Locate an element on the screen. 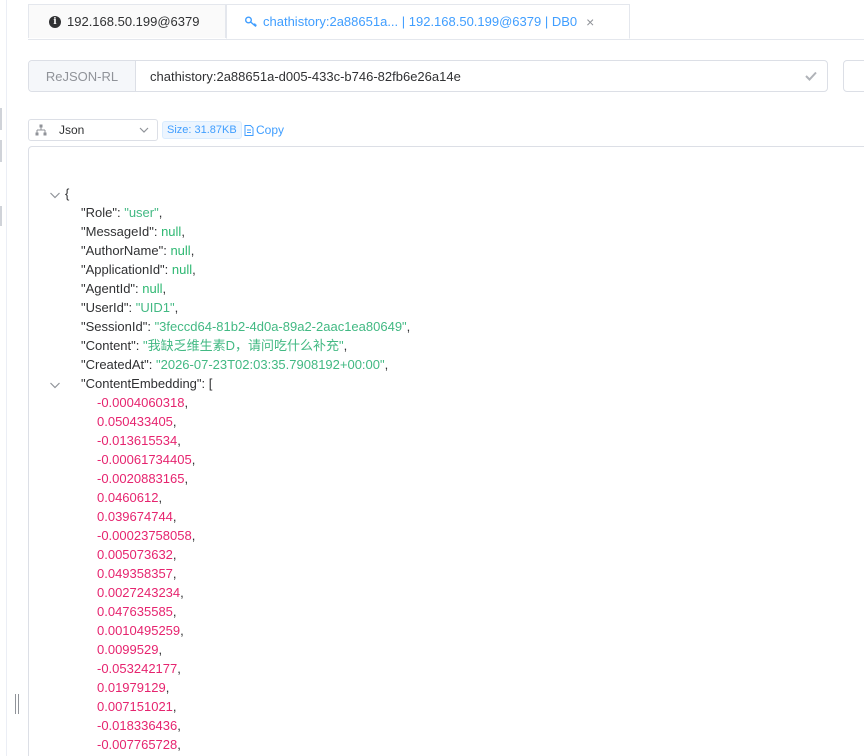 This screenshot has width=864, height=756. json-value: "2026-07-23T02:03:35.7908192+00:00" is located at coordinates (270, 364).